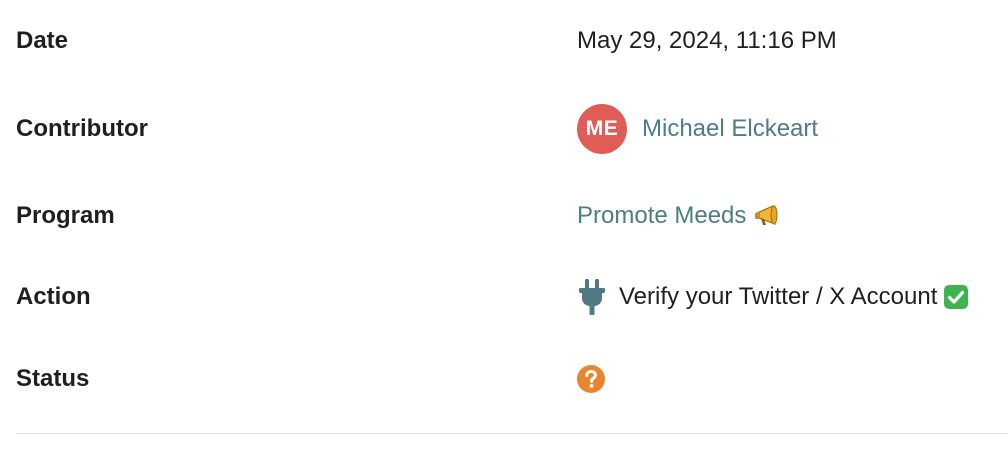  I want to click on question-circle-icon, so click(591, 379).